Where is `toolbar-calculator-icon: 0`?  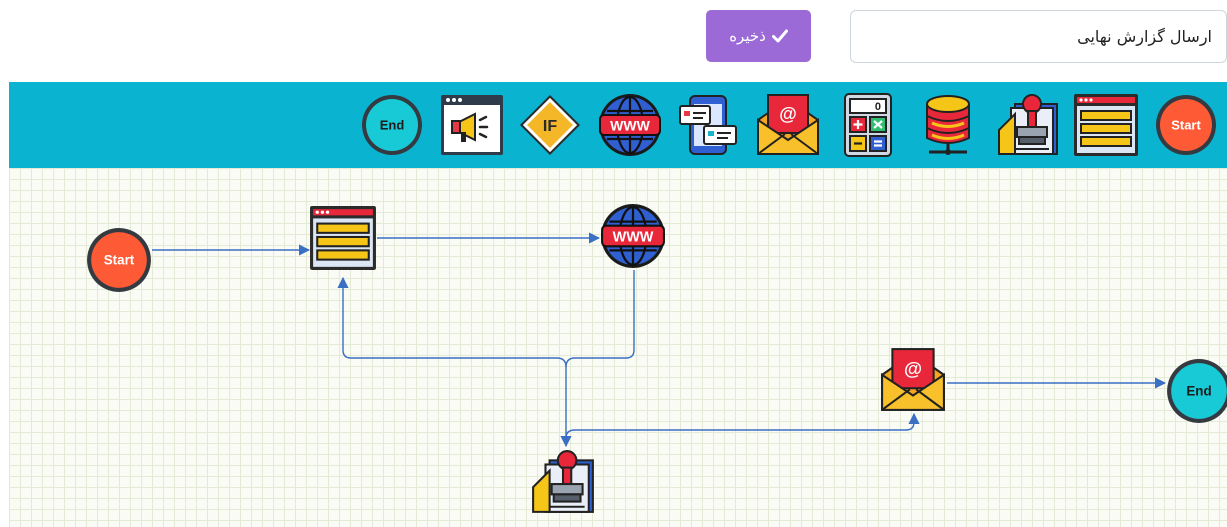
toolbar-calculator-icon: 0 is located at coordinates (868, 125).